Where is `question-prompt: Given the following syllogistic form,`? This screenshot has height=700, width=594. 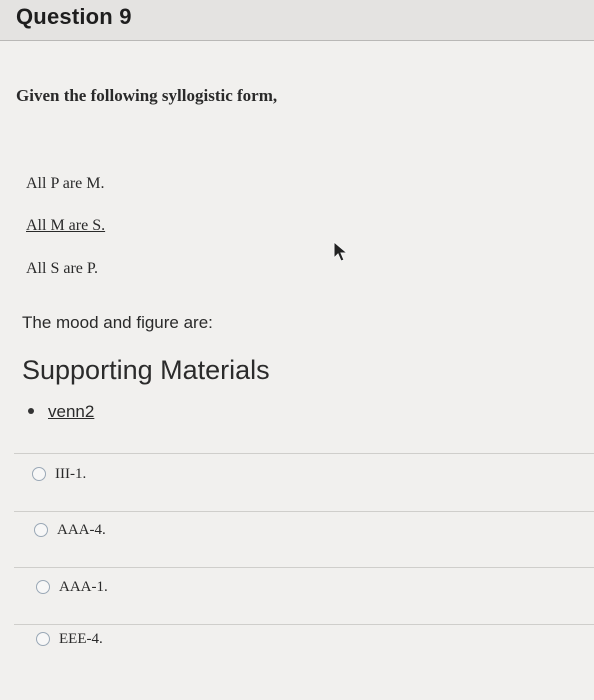 question-prompt: Given the following syllogistic form, is located at coordinates (147, 95).